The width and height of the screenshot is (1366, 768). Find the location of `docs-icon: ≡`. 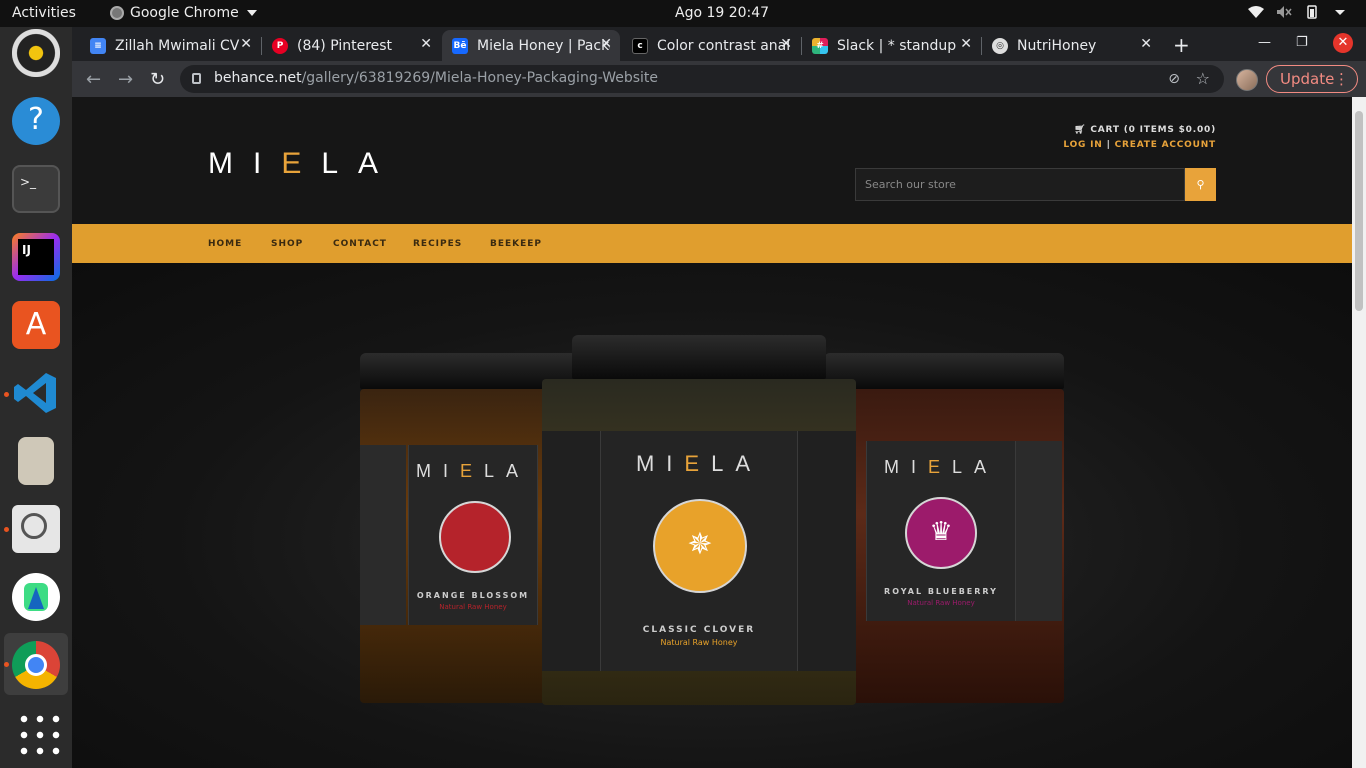

docs-icon: ≡ is located at coordinates (98, 45).